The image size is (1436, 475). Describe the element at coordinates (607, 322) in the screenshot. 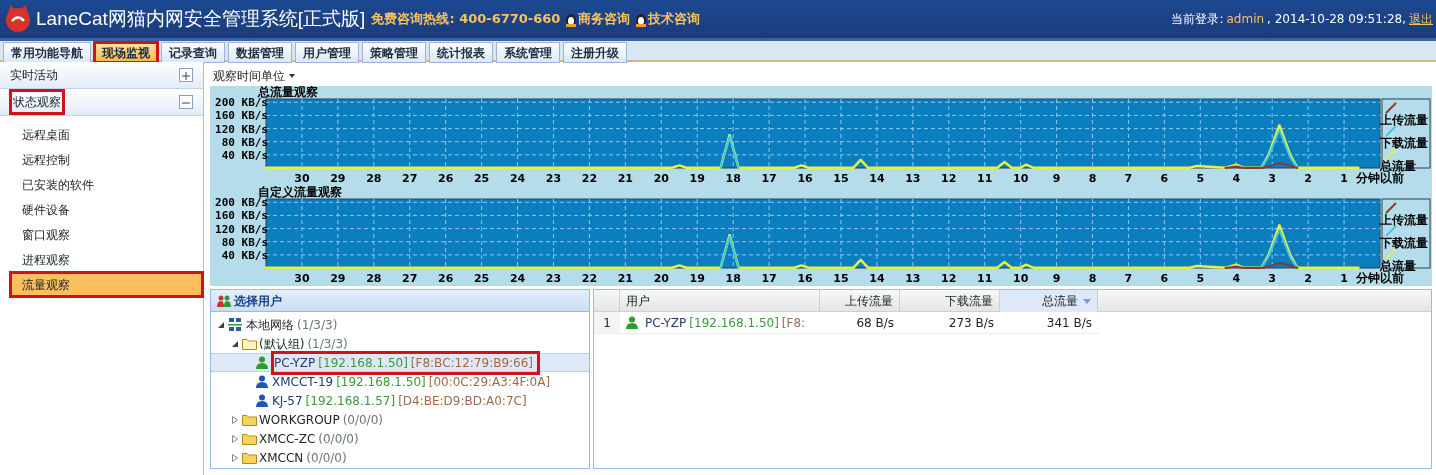

I see `row-number: 1` at that location.